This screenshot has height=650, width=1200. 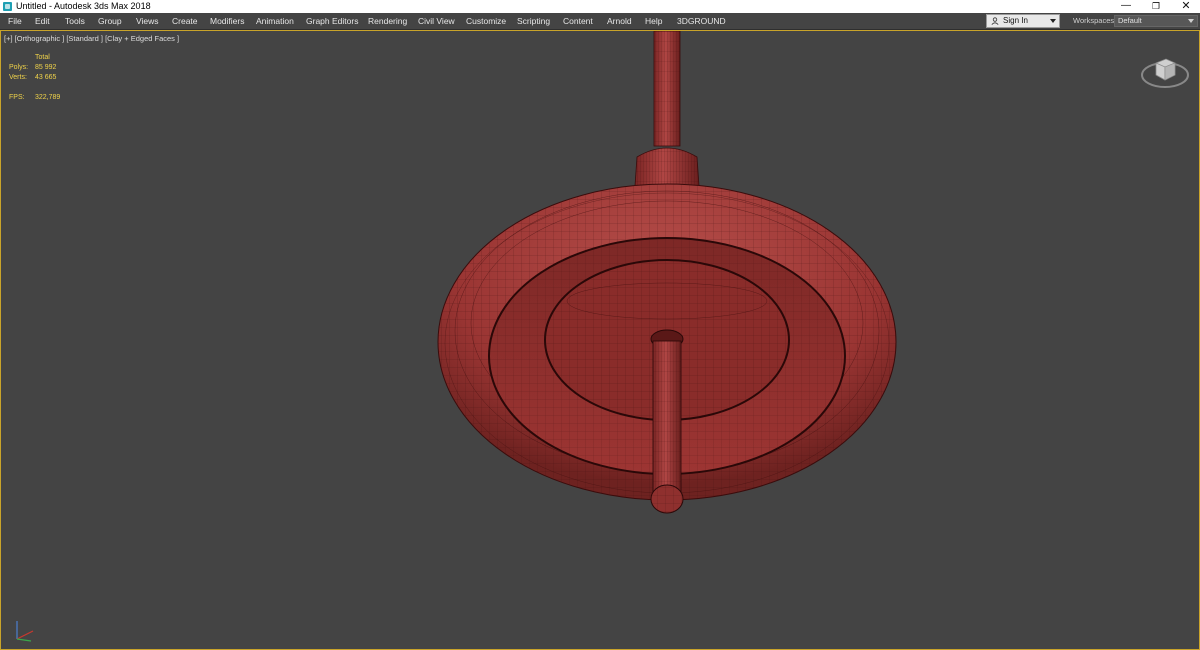 I want to click on window-title: Untitled - Autodesk 3ds Max 2018, so click(x=83, y=6).